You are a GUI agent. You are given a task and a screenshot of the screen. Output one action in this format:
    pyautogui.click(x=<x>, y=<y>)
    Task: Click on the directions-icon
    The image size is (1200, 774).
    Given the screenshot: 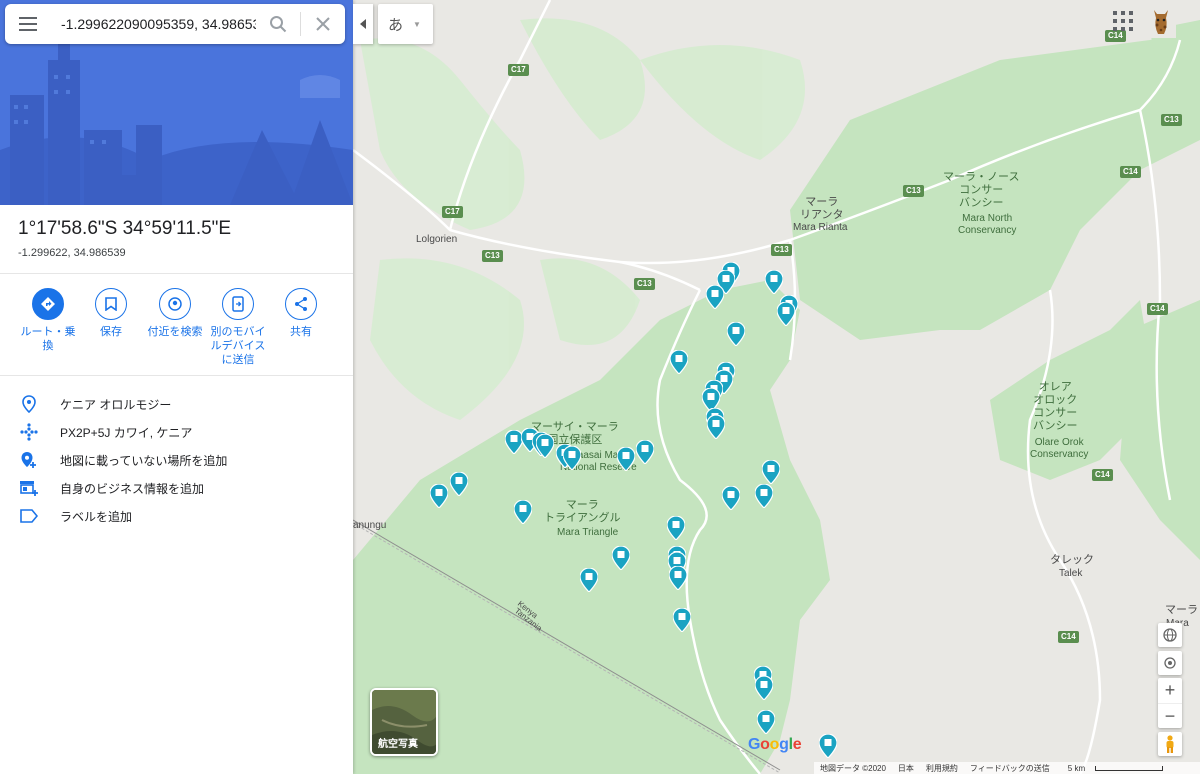 What is the action you would take?
    pyautogui.click(x=48, y=304)
    